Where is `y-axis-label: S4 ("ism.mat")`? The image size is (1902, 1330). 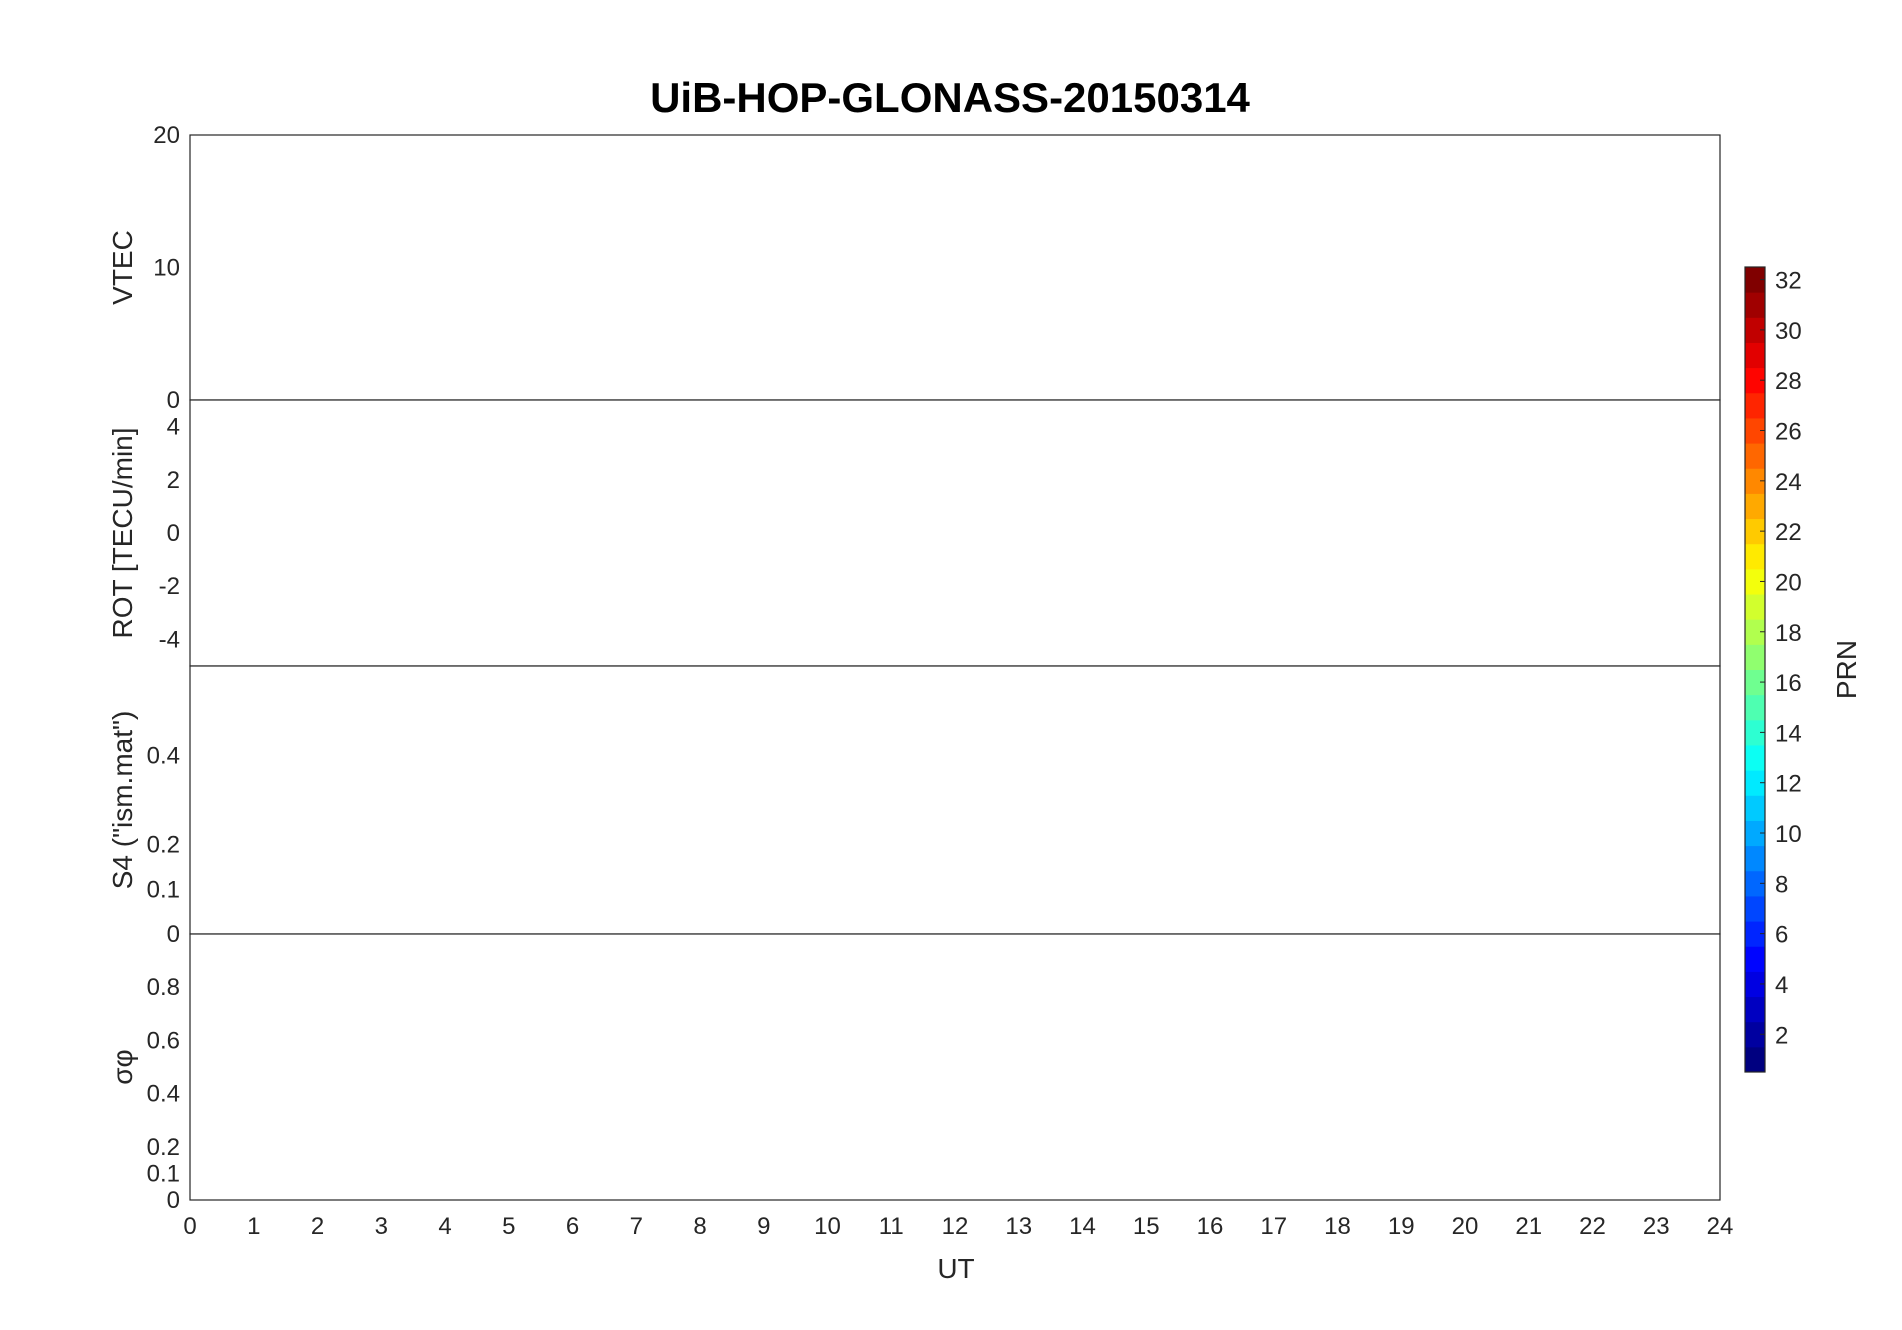 y-axis-label: S4 ("ism.mat") is located at coordinates (122, 800).